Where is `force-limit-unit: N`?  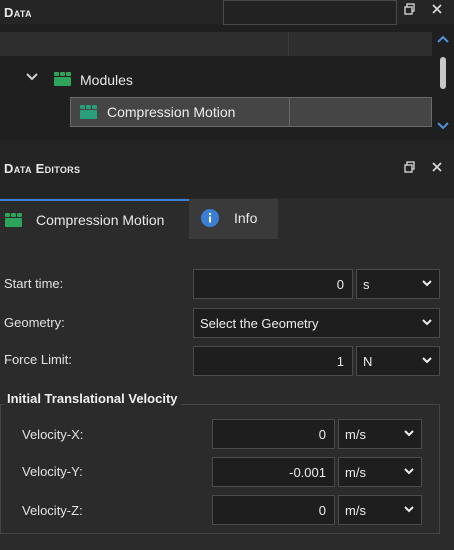 force-limit-unit: N is located at coordinates (368, 361).